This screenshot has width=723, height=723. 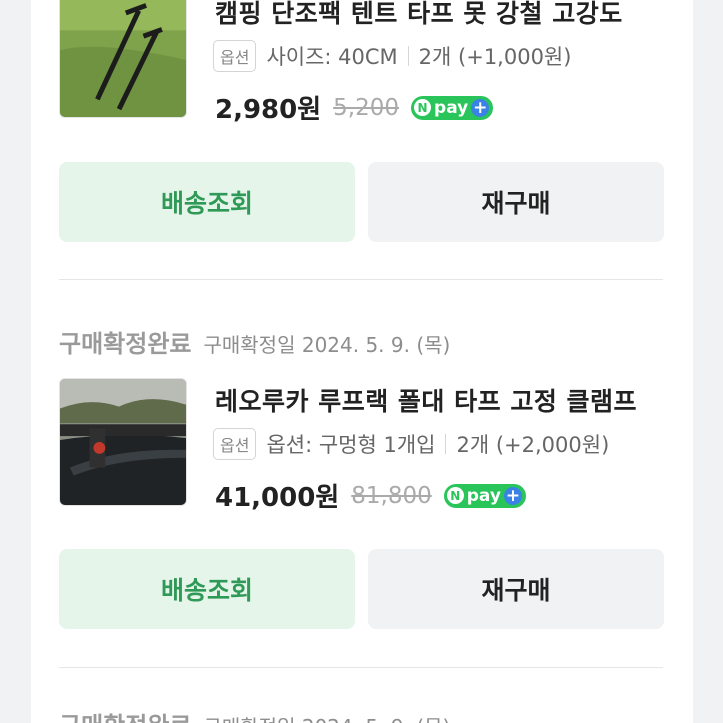 I want to click on product-thumbnail-tent-peg, so click(x=123, y=59).